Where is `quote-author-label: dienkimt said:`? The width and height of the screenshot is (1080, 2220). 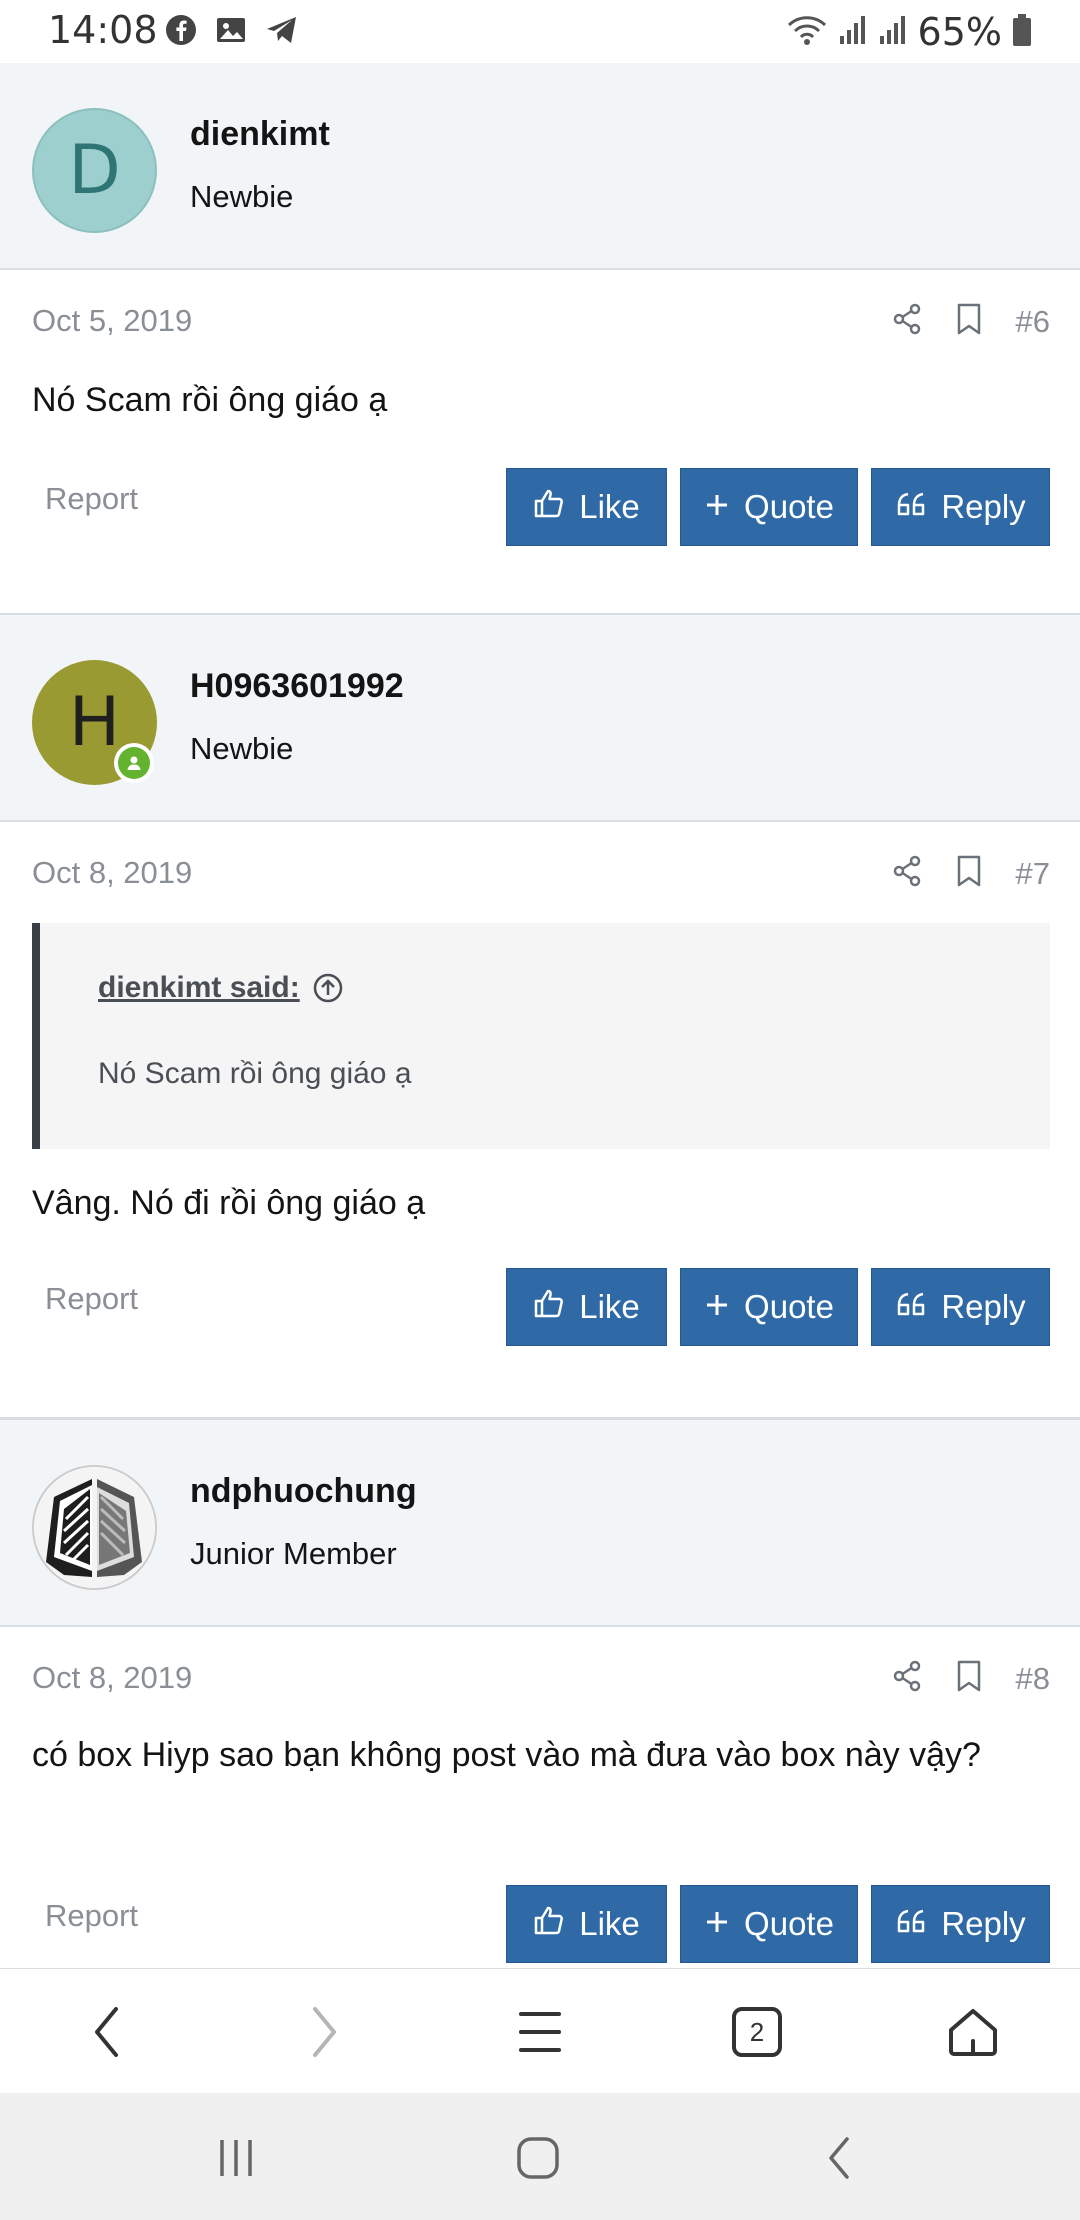 quote-author-label: dienkimt said: is located at coordinates (199, 987).